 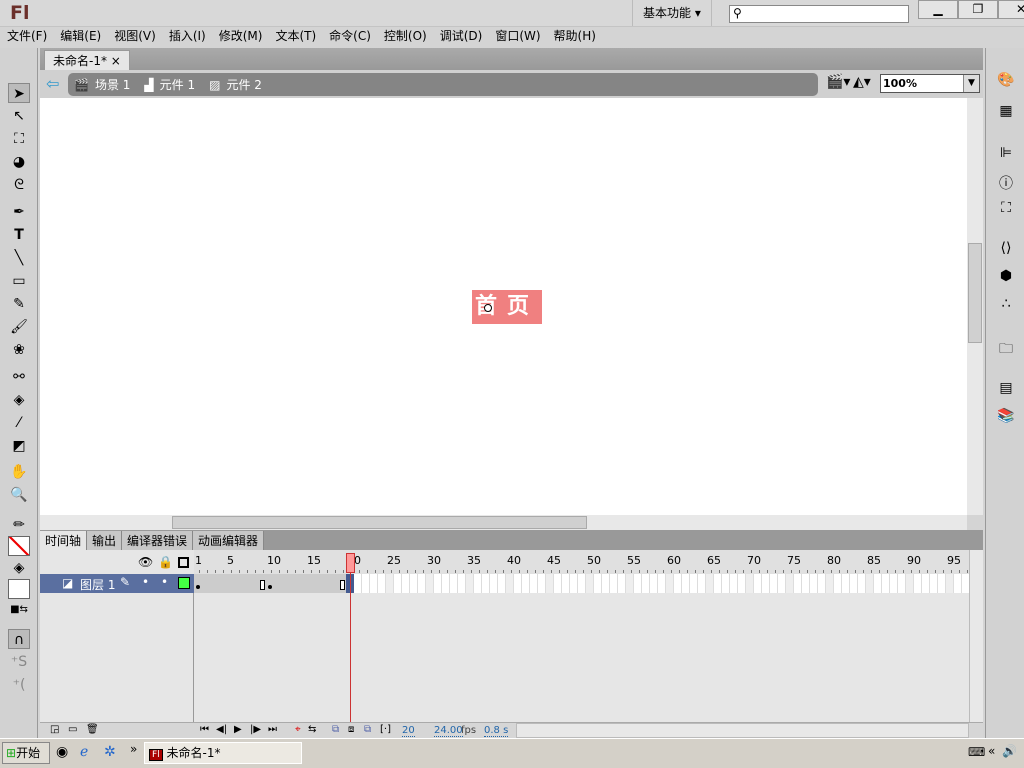 I want to click on current-frame: 20, so click(x=408, y=731).